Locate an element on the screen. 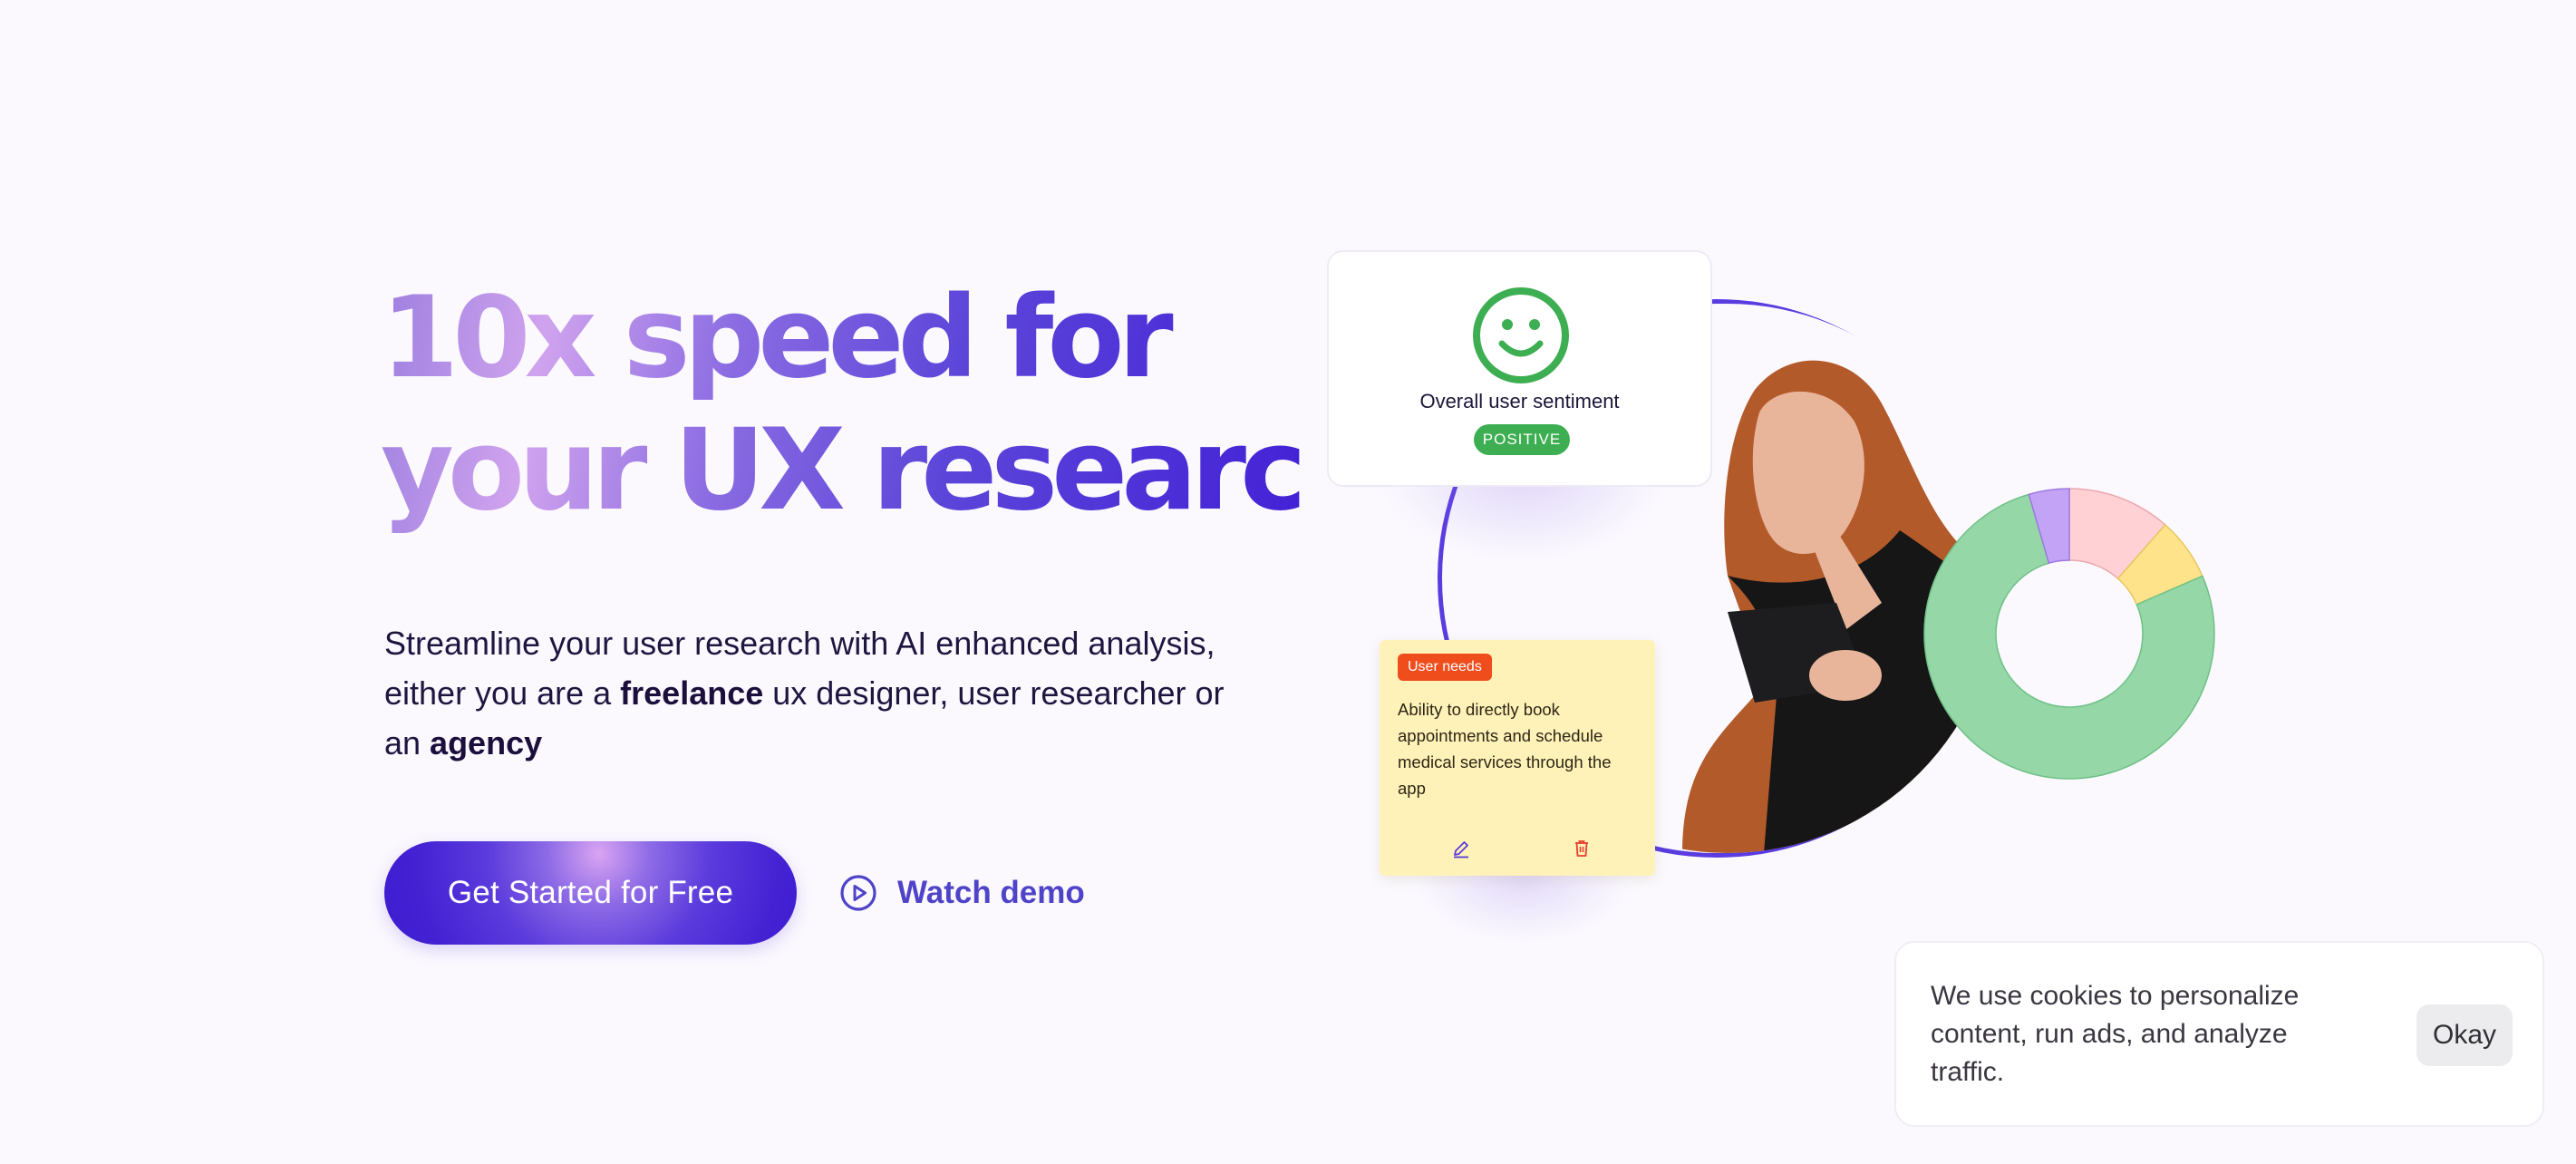 The width and height of the screenshot is (2576, 1164). sentiment-card: Overall user sentiment POSITIVE is located at coordinates (1519, 369).